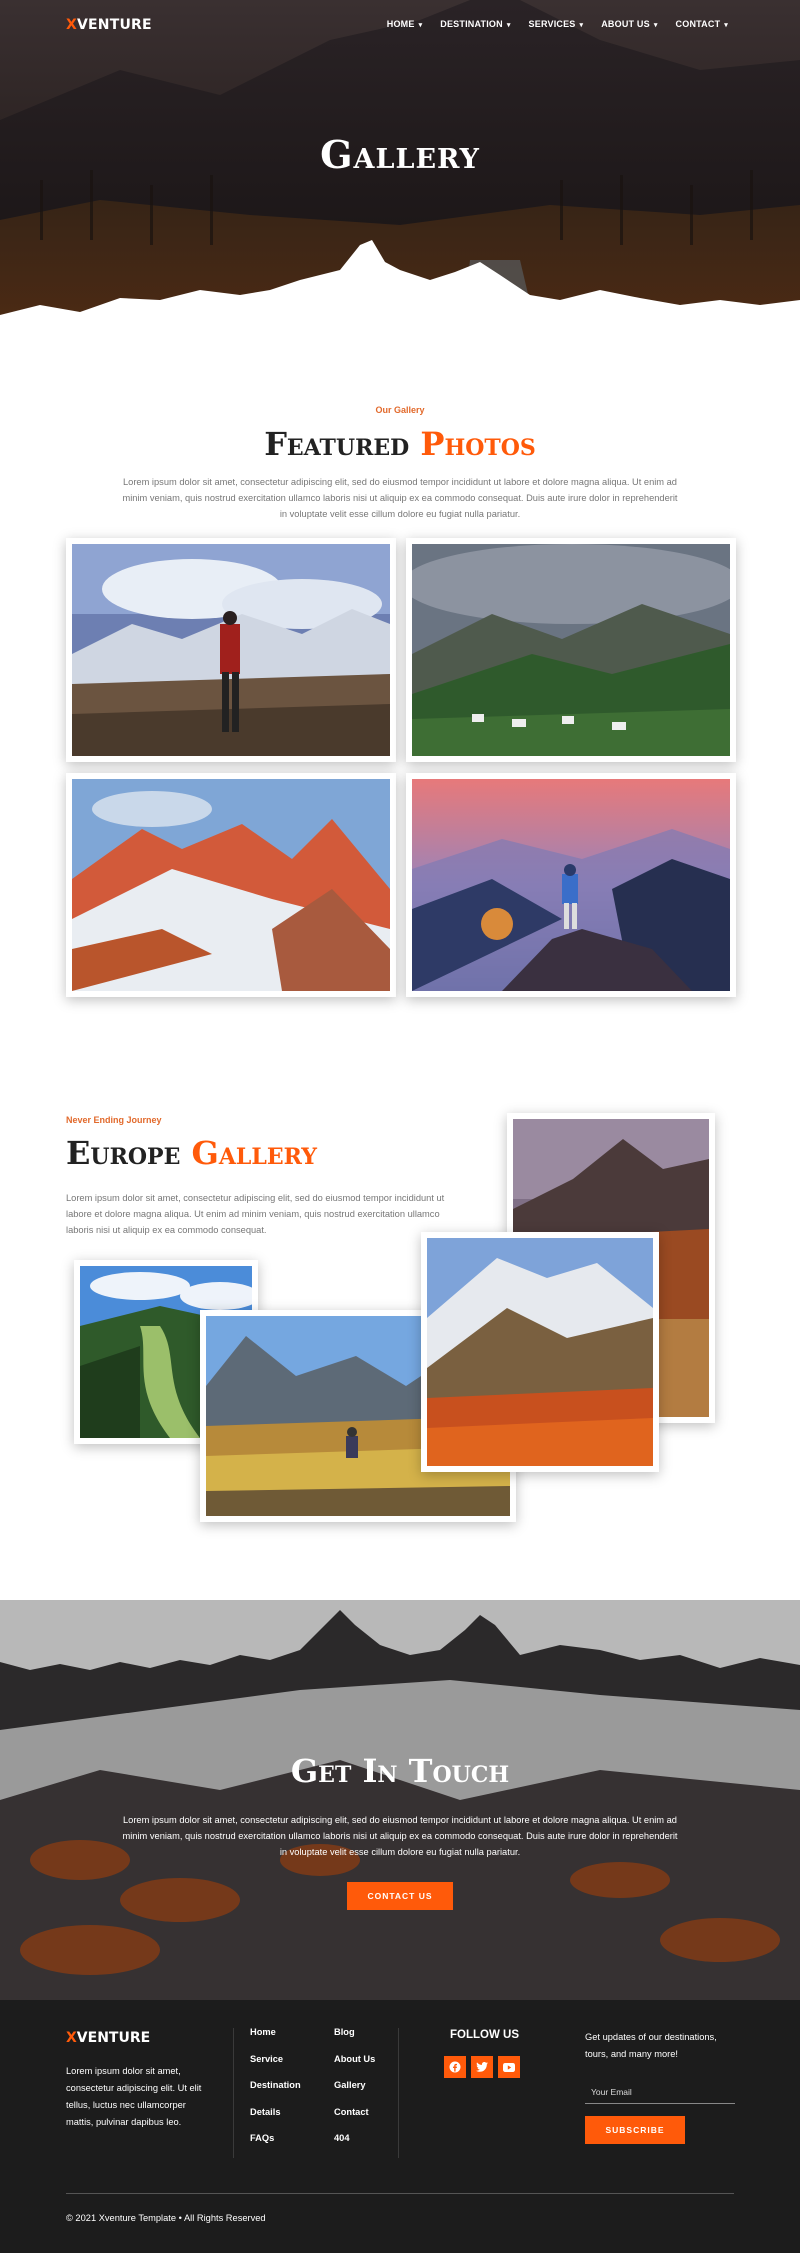  I want to click on contact-title: Get In Touch, so click(400, 1771).